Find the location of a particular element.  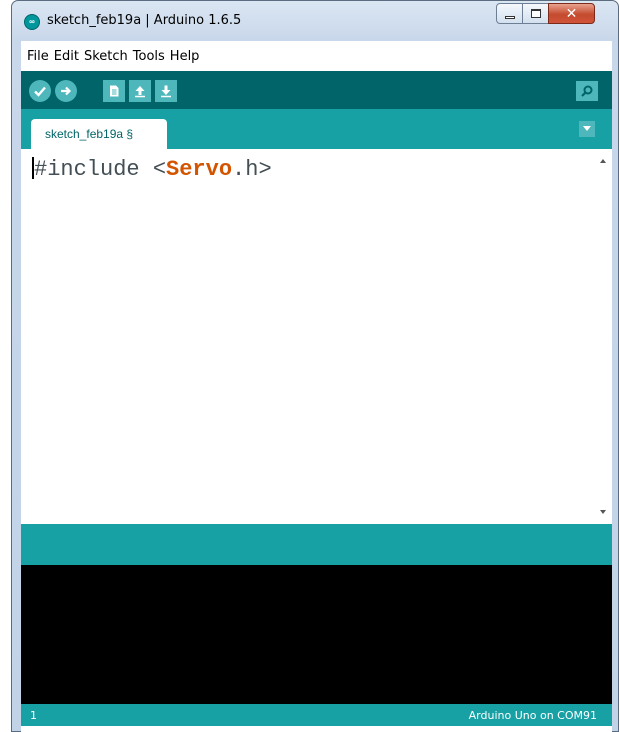

status-bar: 1 Arduino Uno on COM91 is located at coordinates (316, 715).